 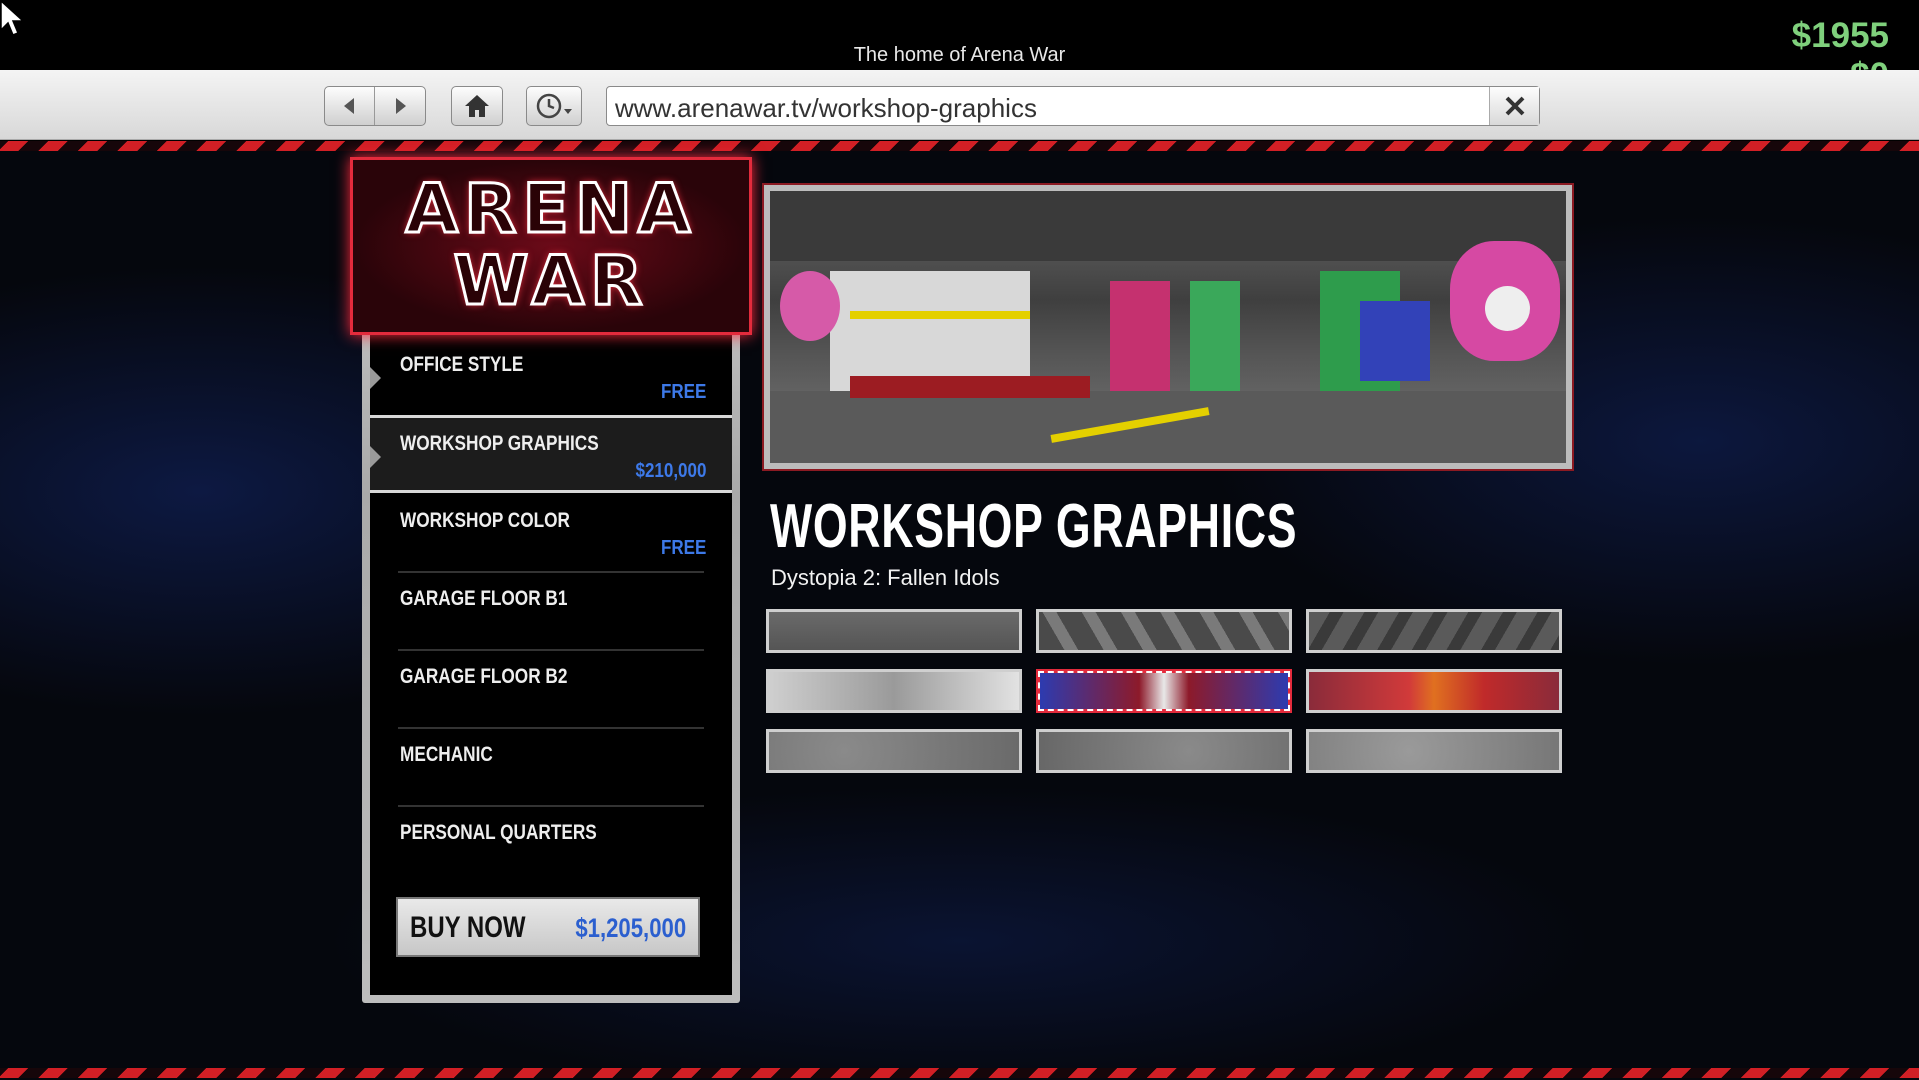 I want to click on history-button, so click(x=554, y=106).